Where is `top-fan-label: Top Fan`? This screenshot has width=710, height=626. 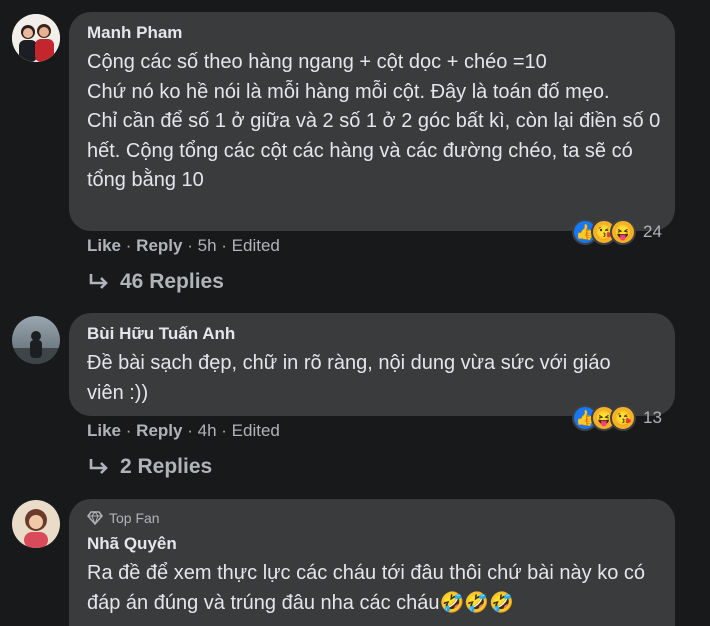
top-fan-label: Top Fan is located at coordinates (134, 518).